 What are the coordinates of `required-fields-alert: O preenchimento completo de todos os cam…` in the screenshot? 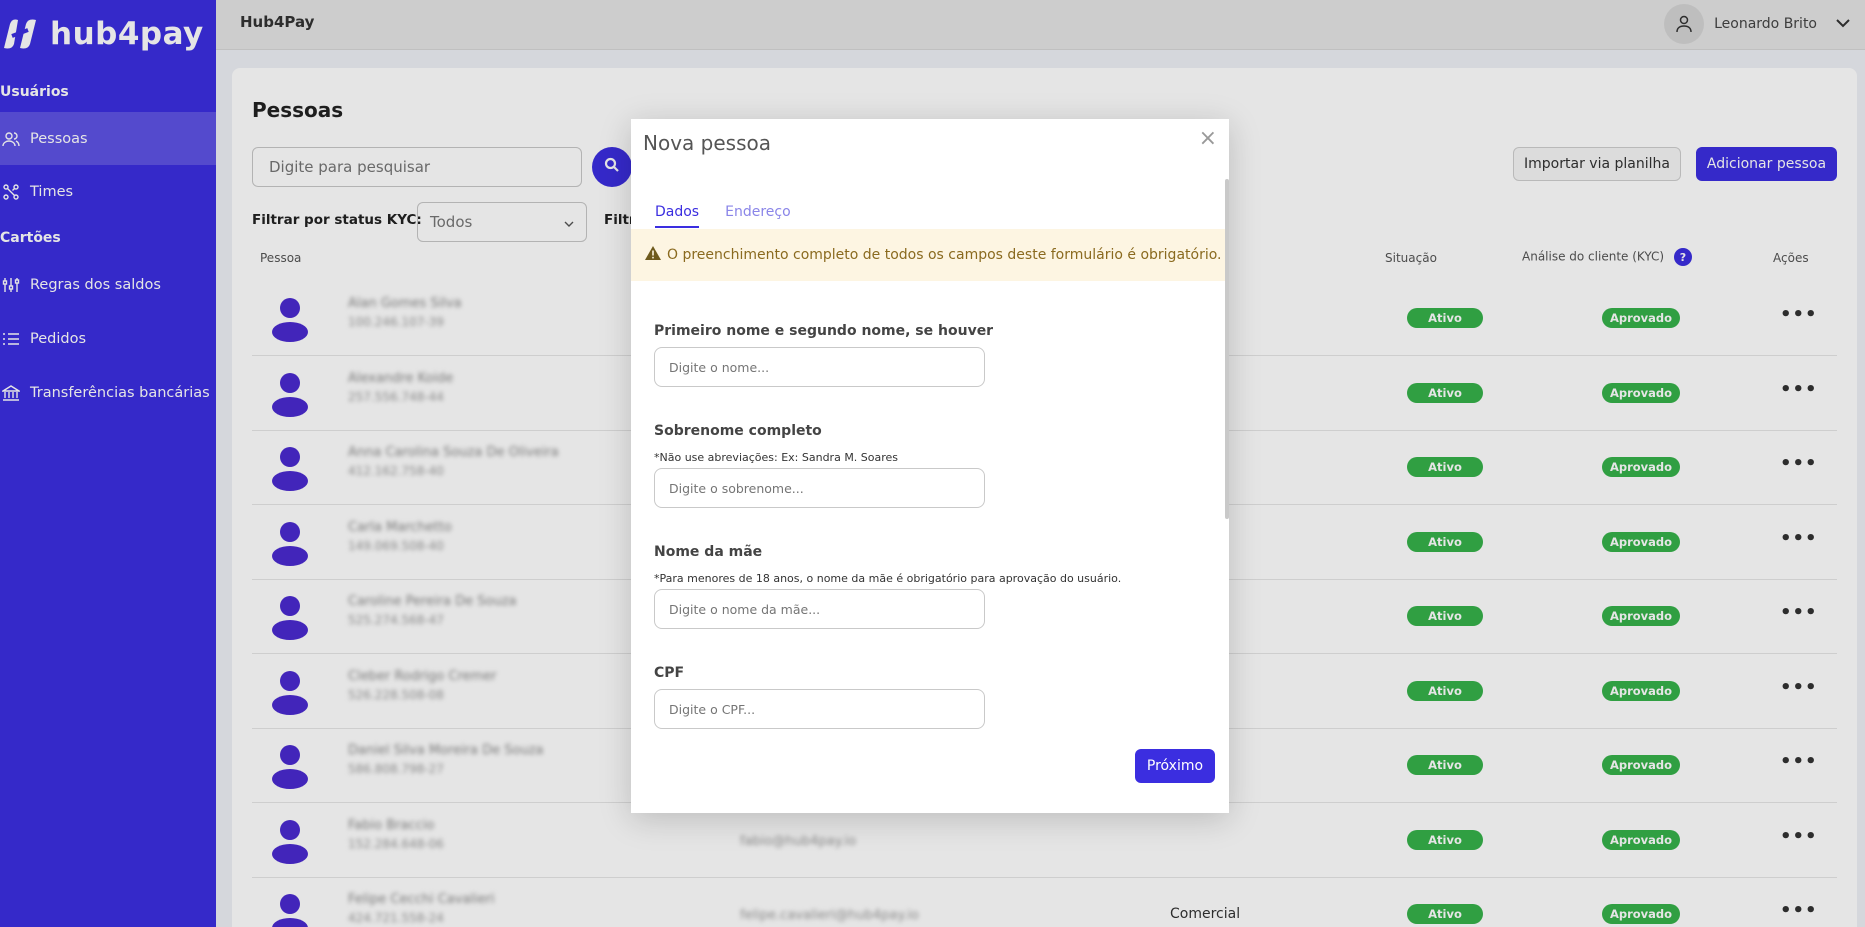 It's located at (928, 255).